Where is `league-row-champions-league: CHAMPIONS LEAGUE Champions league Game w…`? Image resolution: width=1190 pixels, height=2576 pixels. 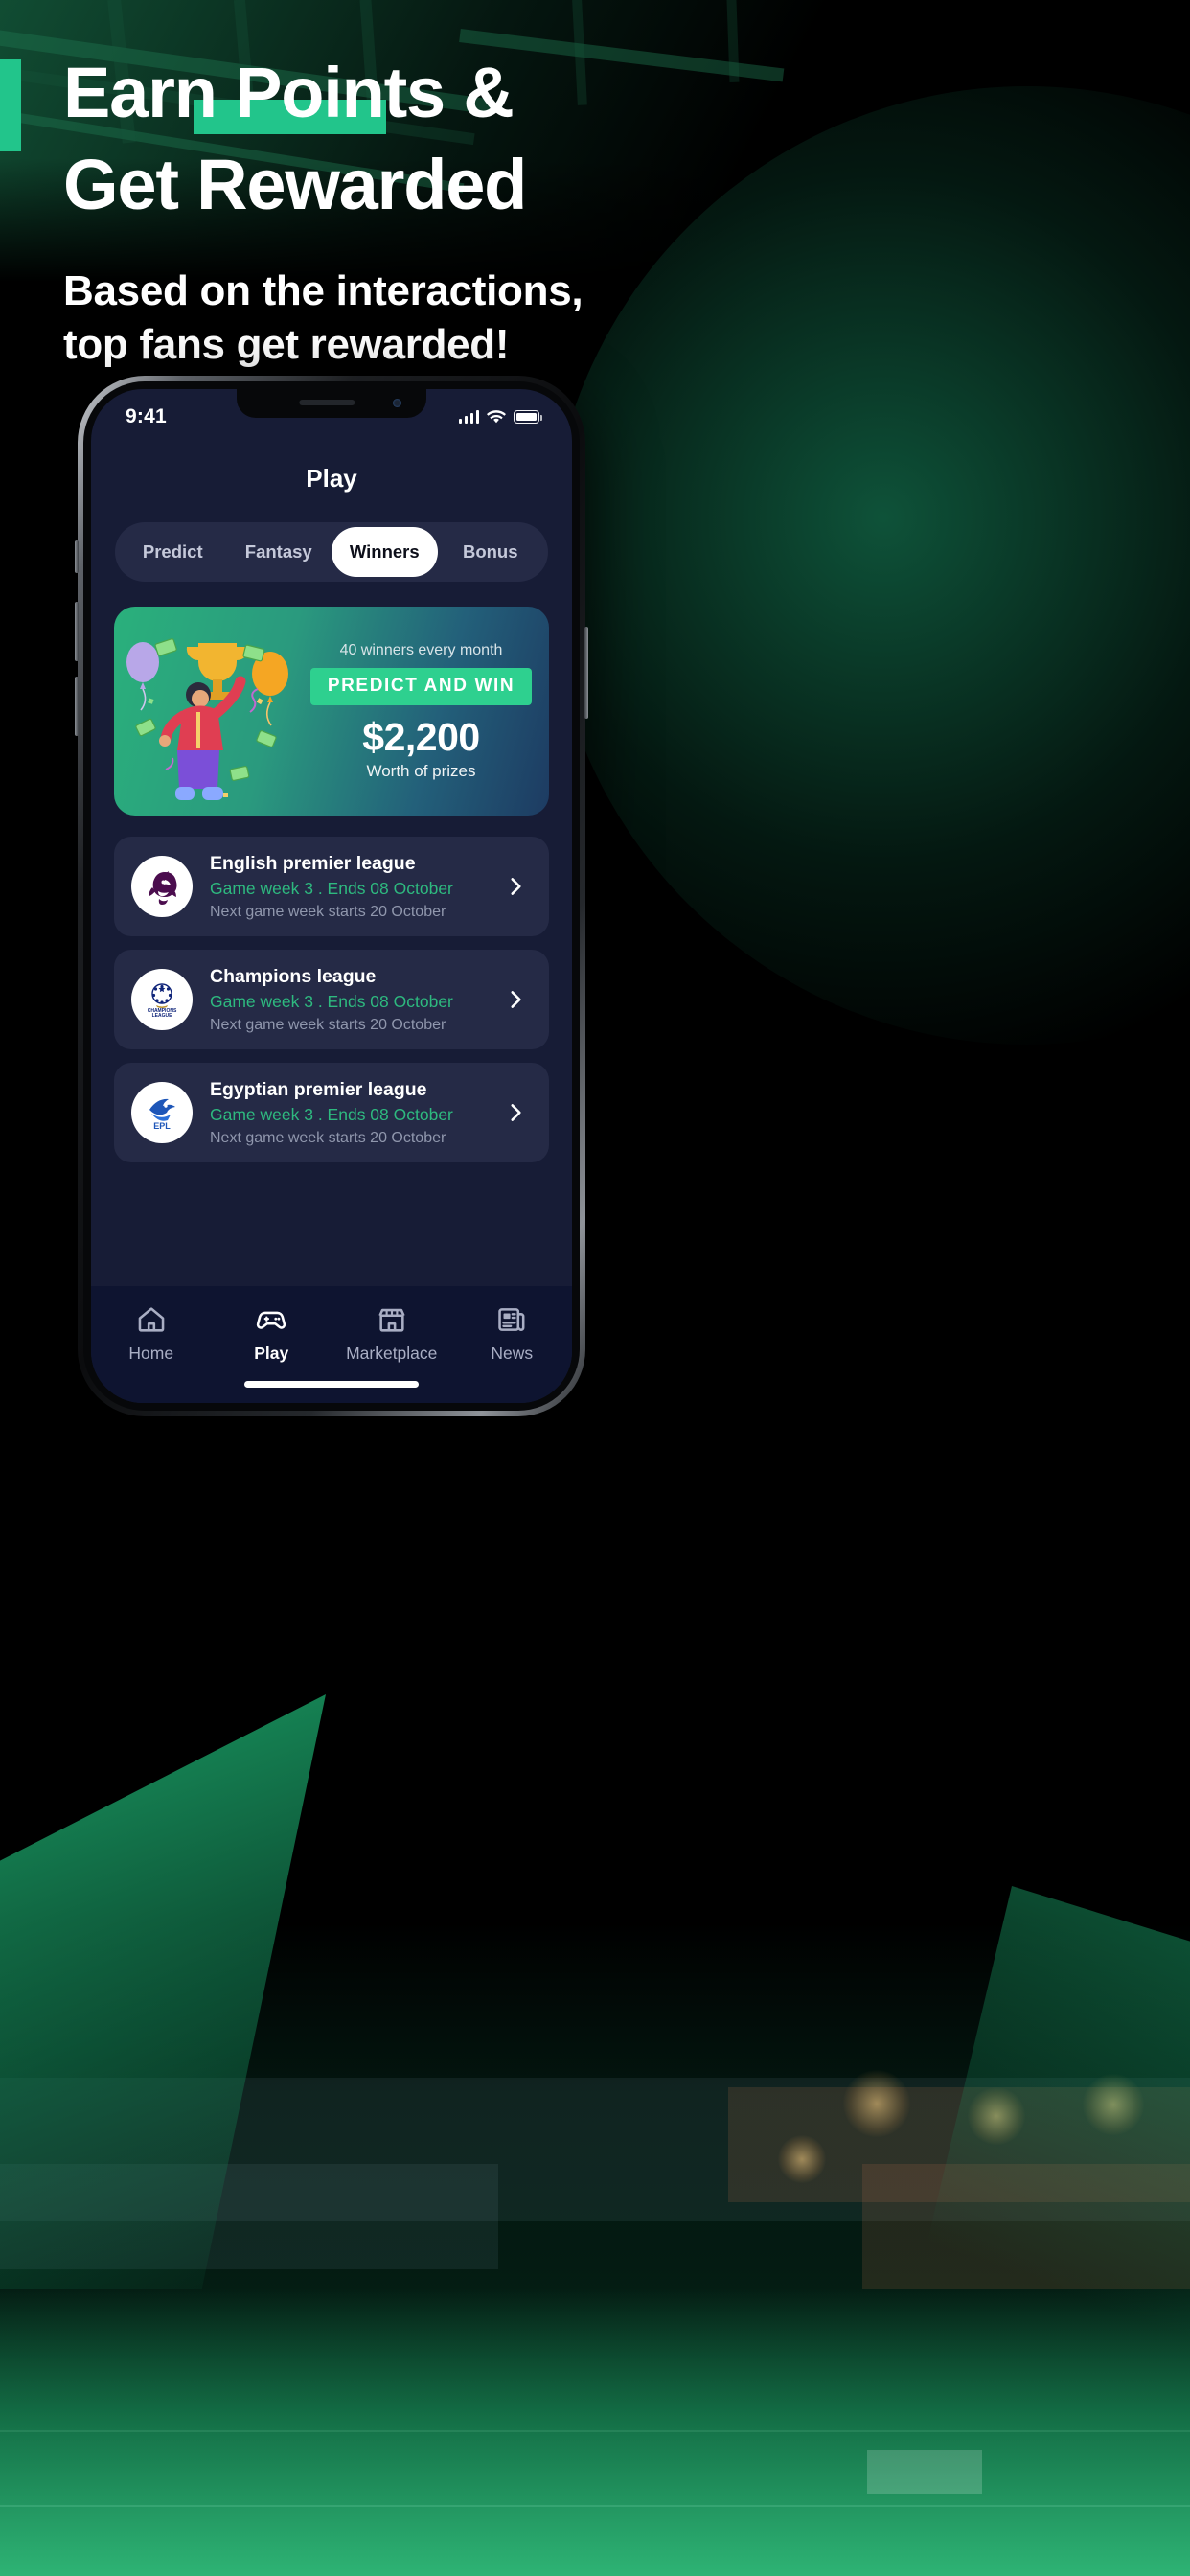
league-row-champions-league: CHAMPIONS LEAGUE Champions league Game w… is located at coordinates (332, 1000).